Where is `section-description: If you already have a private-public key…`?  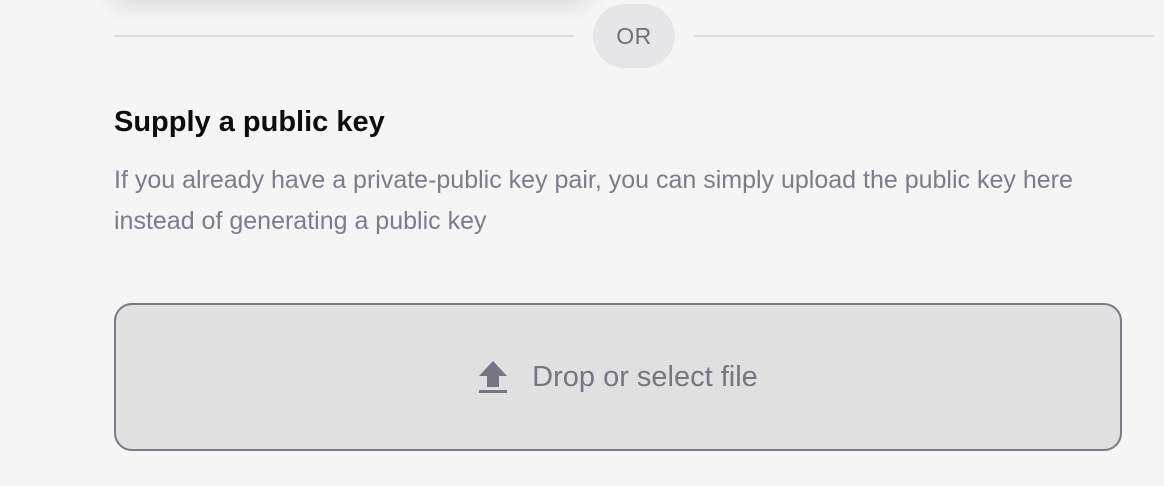
section-description: If you already have a private-public key… is located at coordinates (593, 200).